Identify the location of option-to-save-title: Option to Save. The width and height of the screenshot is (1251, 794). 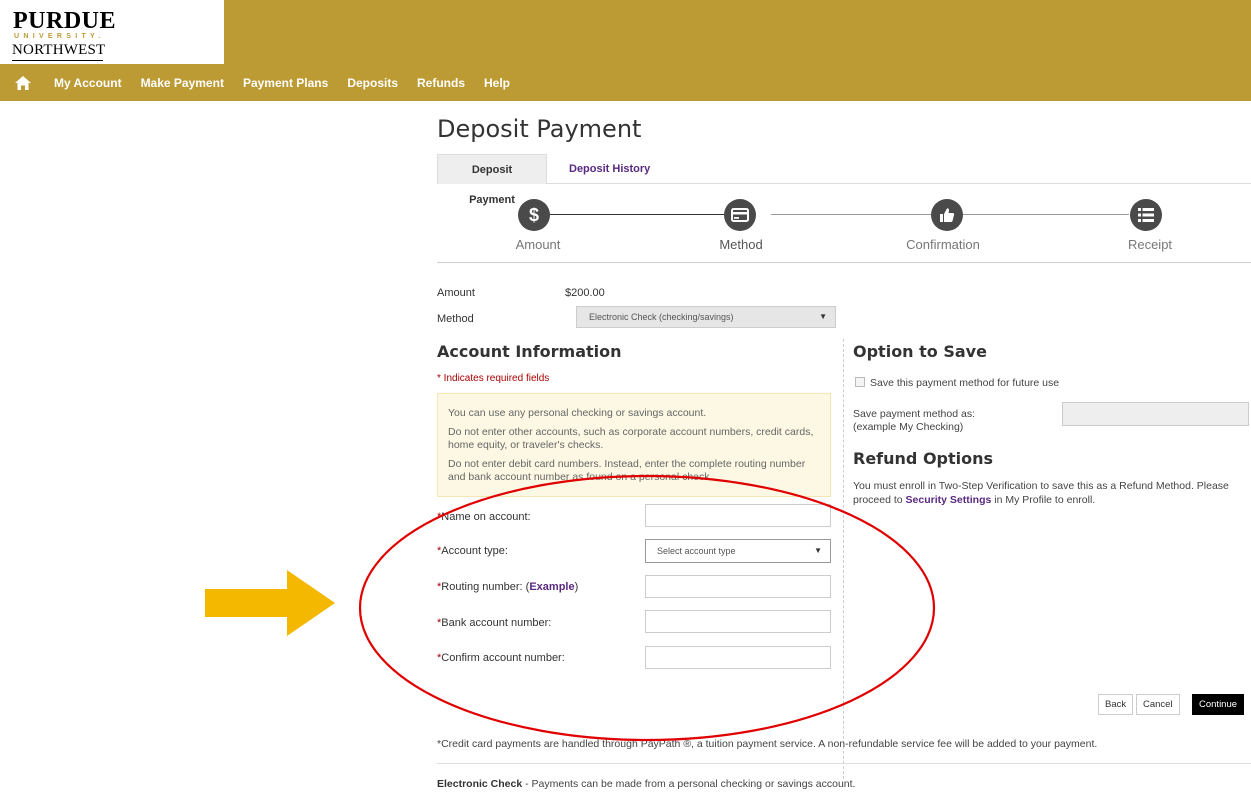
(920, 351).